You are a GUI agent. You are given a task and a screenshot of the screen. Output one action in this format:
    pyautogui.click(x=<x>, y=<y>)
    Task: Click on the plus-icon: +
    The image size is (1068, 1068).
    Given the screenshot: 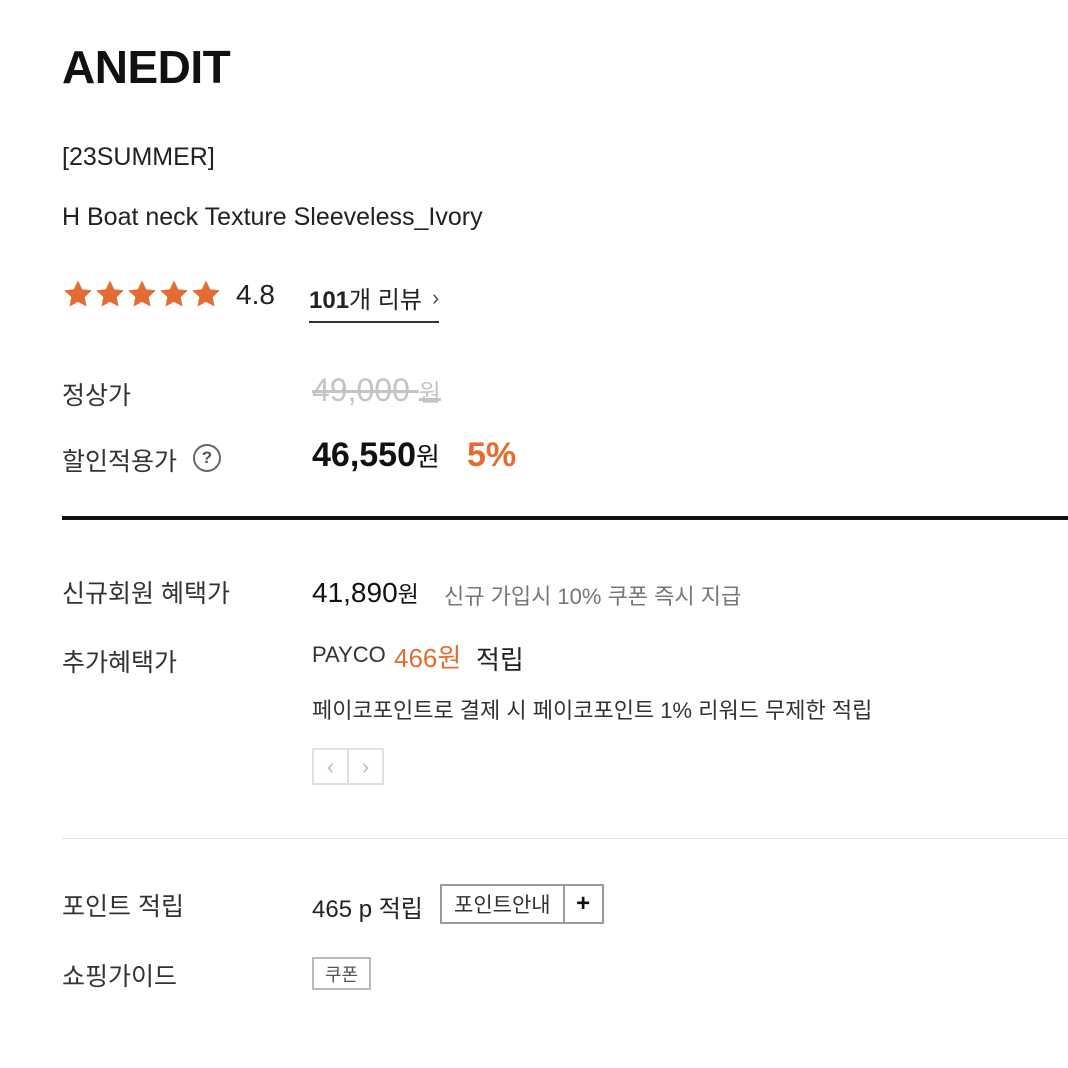 What is the action you would take?
    pyautogui.click(x=583, y=904)
    